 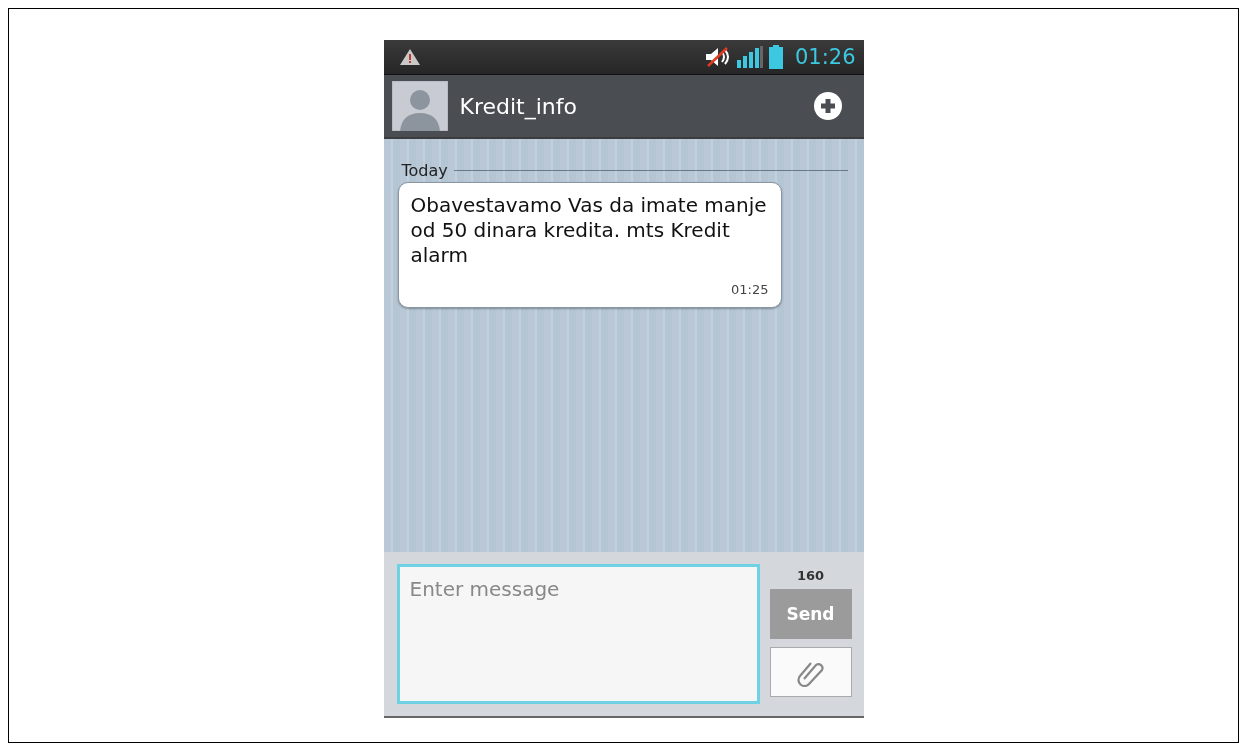 I want to click on message-time: 01:25, so click(x=749, y=289).